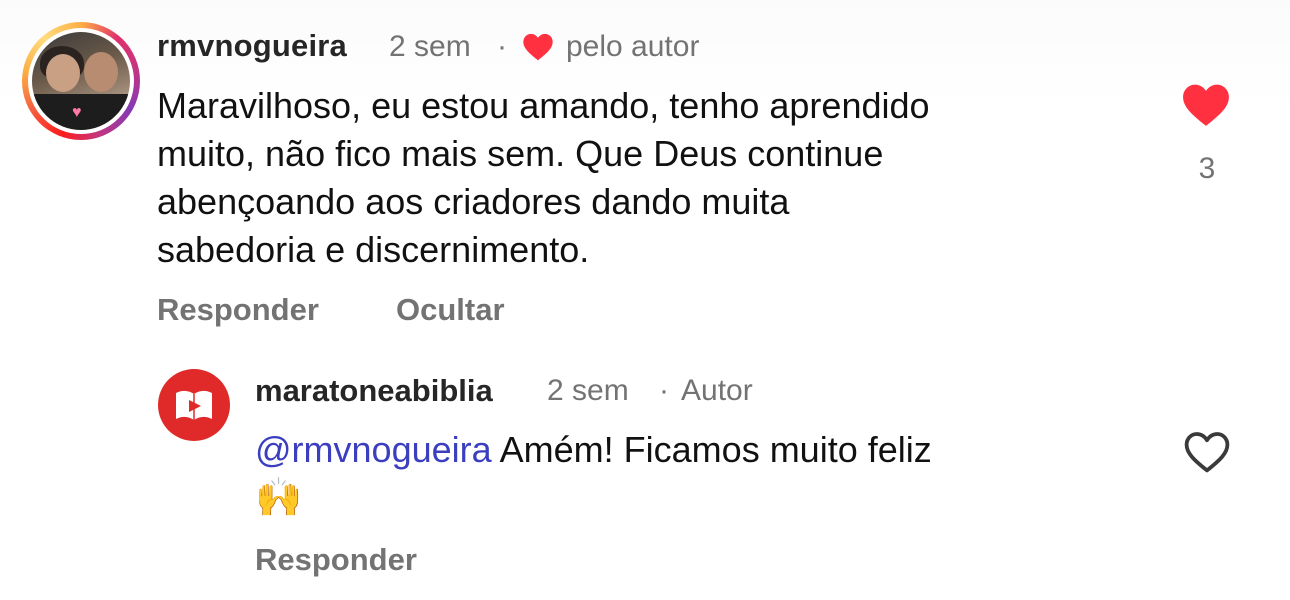  Describe the element at coordinates (1207, 168) in the screenshot. I see `like-count: 3` at that location.